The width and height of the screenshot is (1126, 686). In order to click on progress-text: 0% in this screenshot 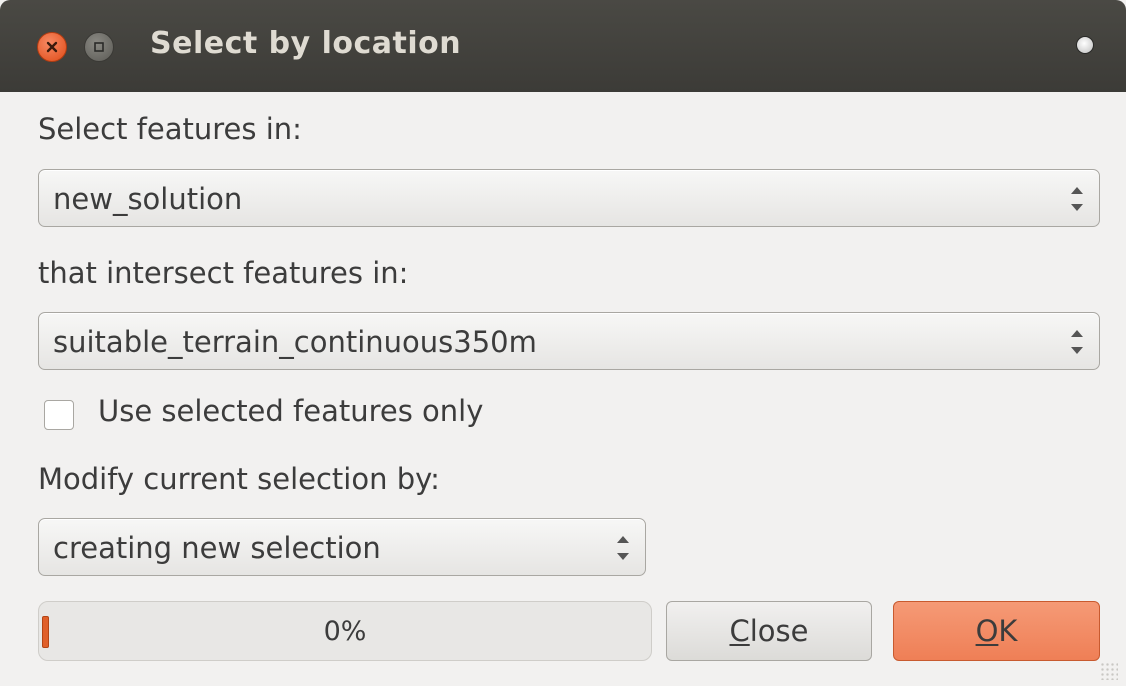, I will do `click(345, 631)`.